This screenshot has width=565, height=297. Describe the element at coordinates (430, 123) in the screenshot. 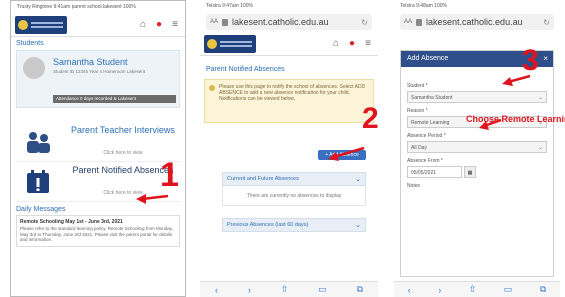

I see `reason-select-value: Remote Learning` at that location.